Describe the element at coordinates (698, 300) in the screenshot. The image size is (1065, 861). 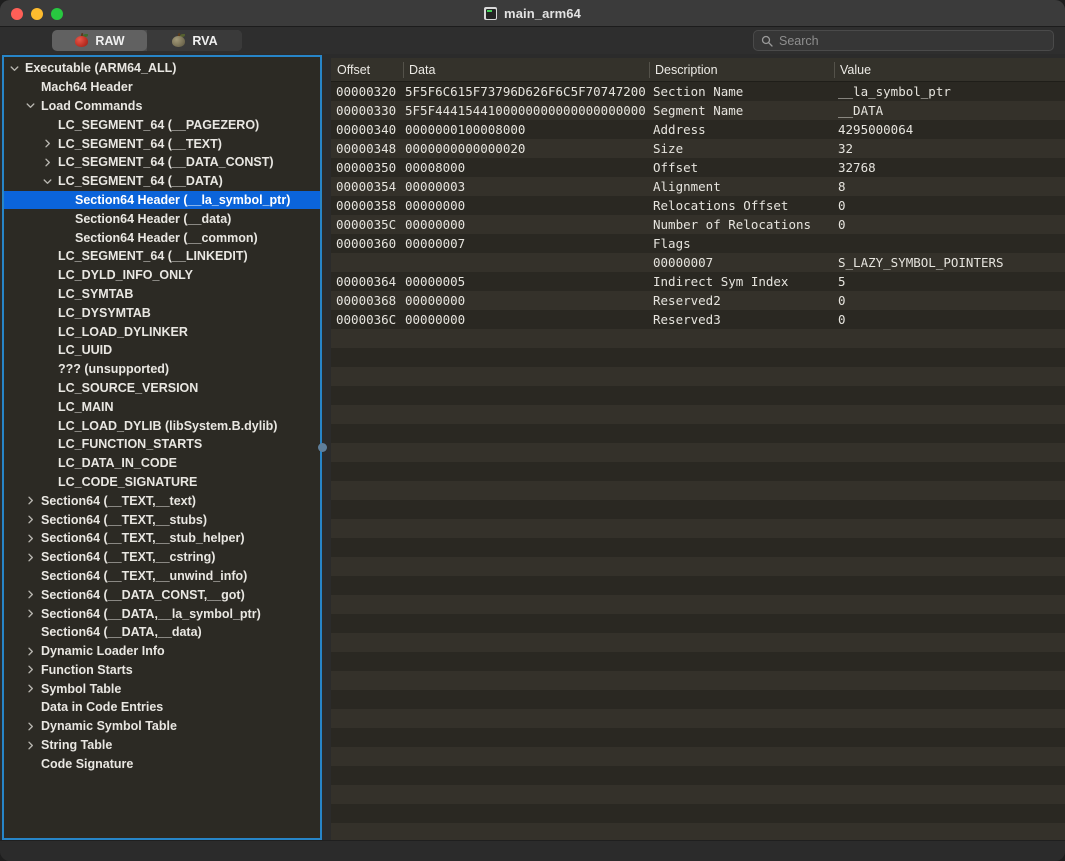
I see `table-row: 00000368 00000000 Reserved2 0` at that location.